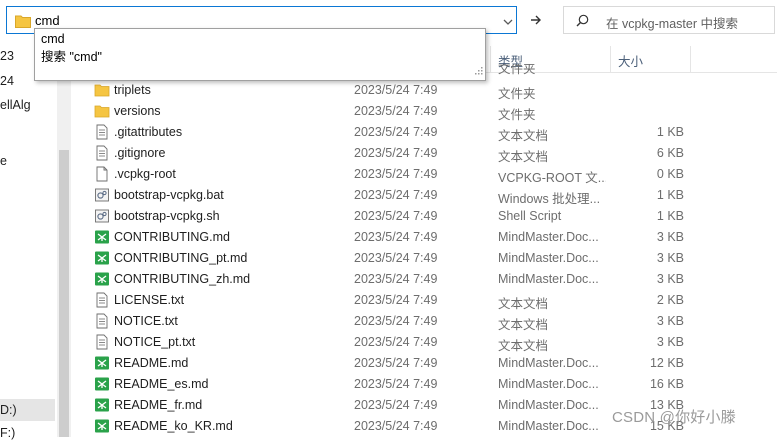 The height and width of the screenshot is (443, 777). Describe the element at coordinates (151, 363) in the screenshot. I see `file-name: README.md` at that location.